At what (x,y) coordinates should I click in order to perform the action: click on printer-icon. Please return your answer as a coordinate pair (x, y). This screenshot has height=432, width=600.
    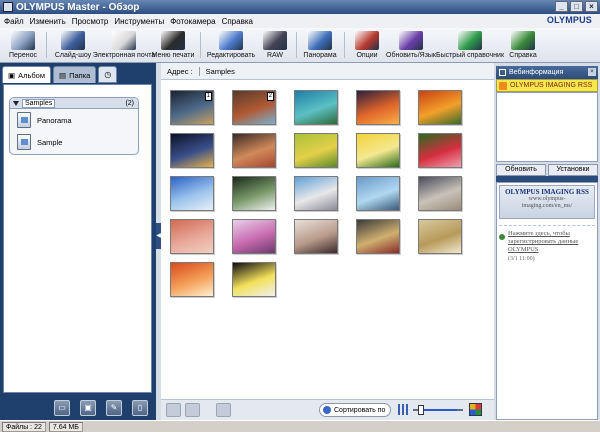
    Looking at the image, I should click on (173, 40).